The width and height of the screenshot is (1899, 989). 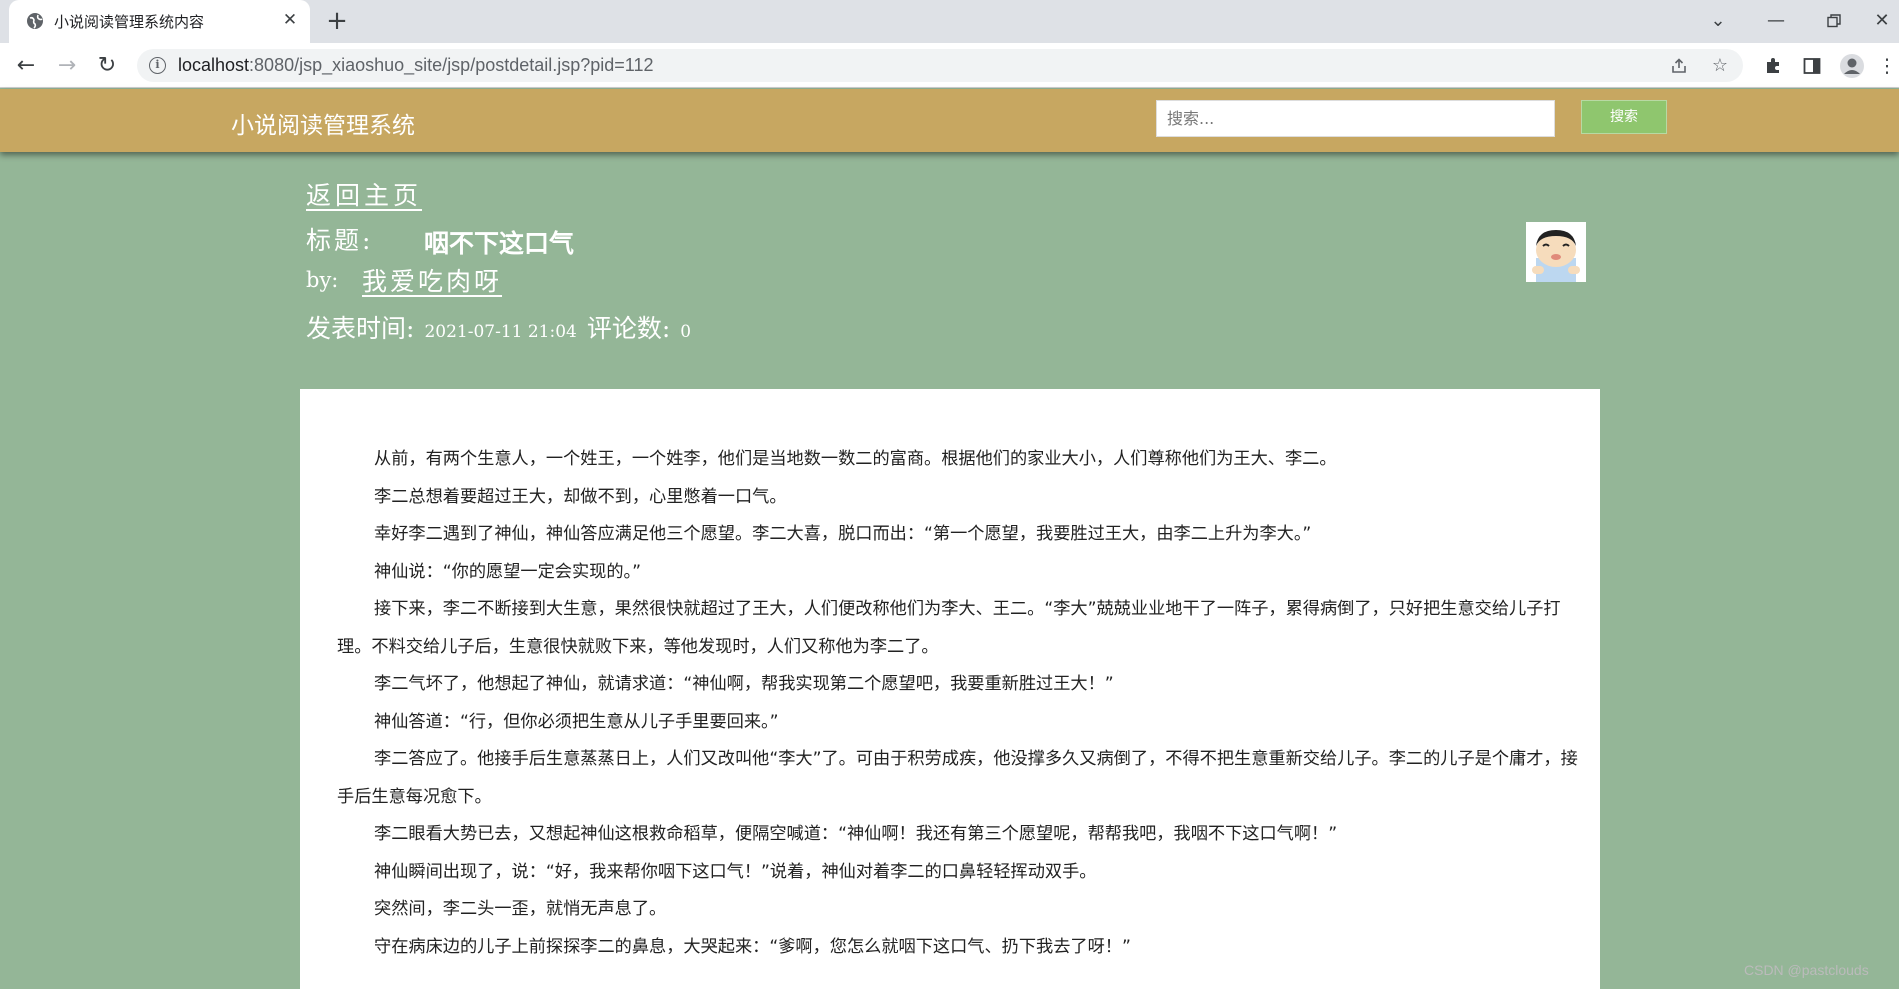 What do you see at coordinates (520, 909) in the screenshot?
I see `content-paragraph: 突然间，李二头一歪，就悄无声息了。` at bounding box center [520, 909].